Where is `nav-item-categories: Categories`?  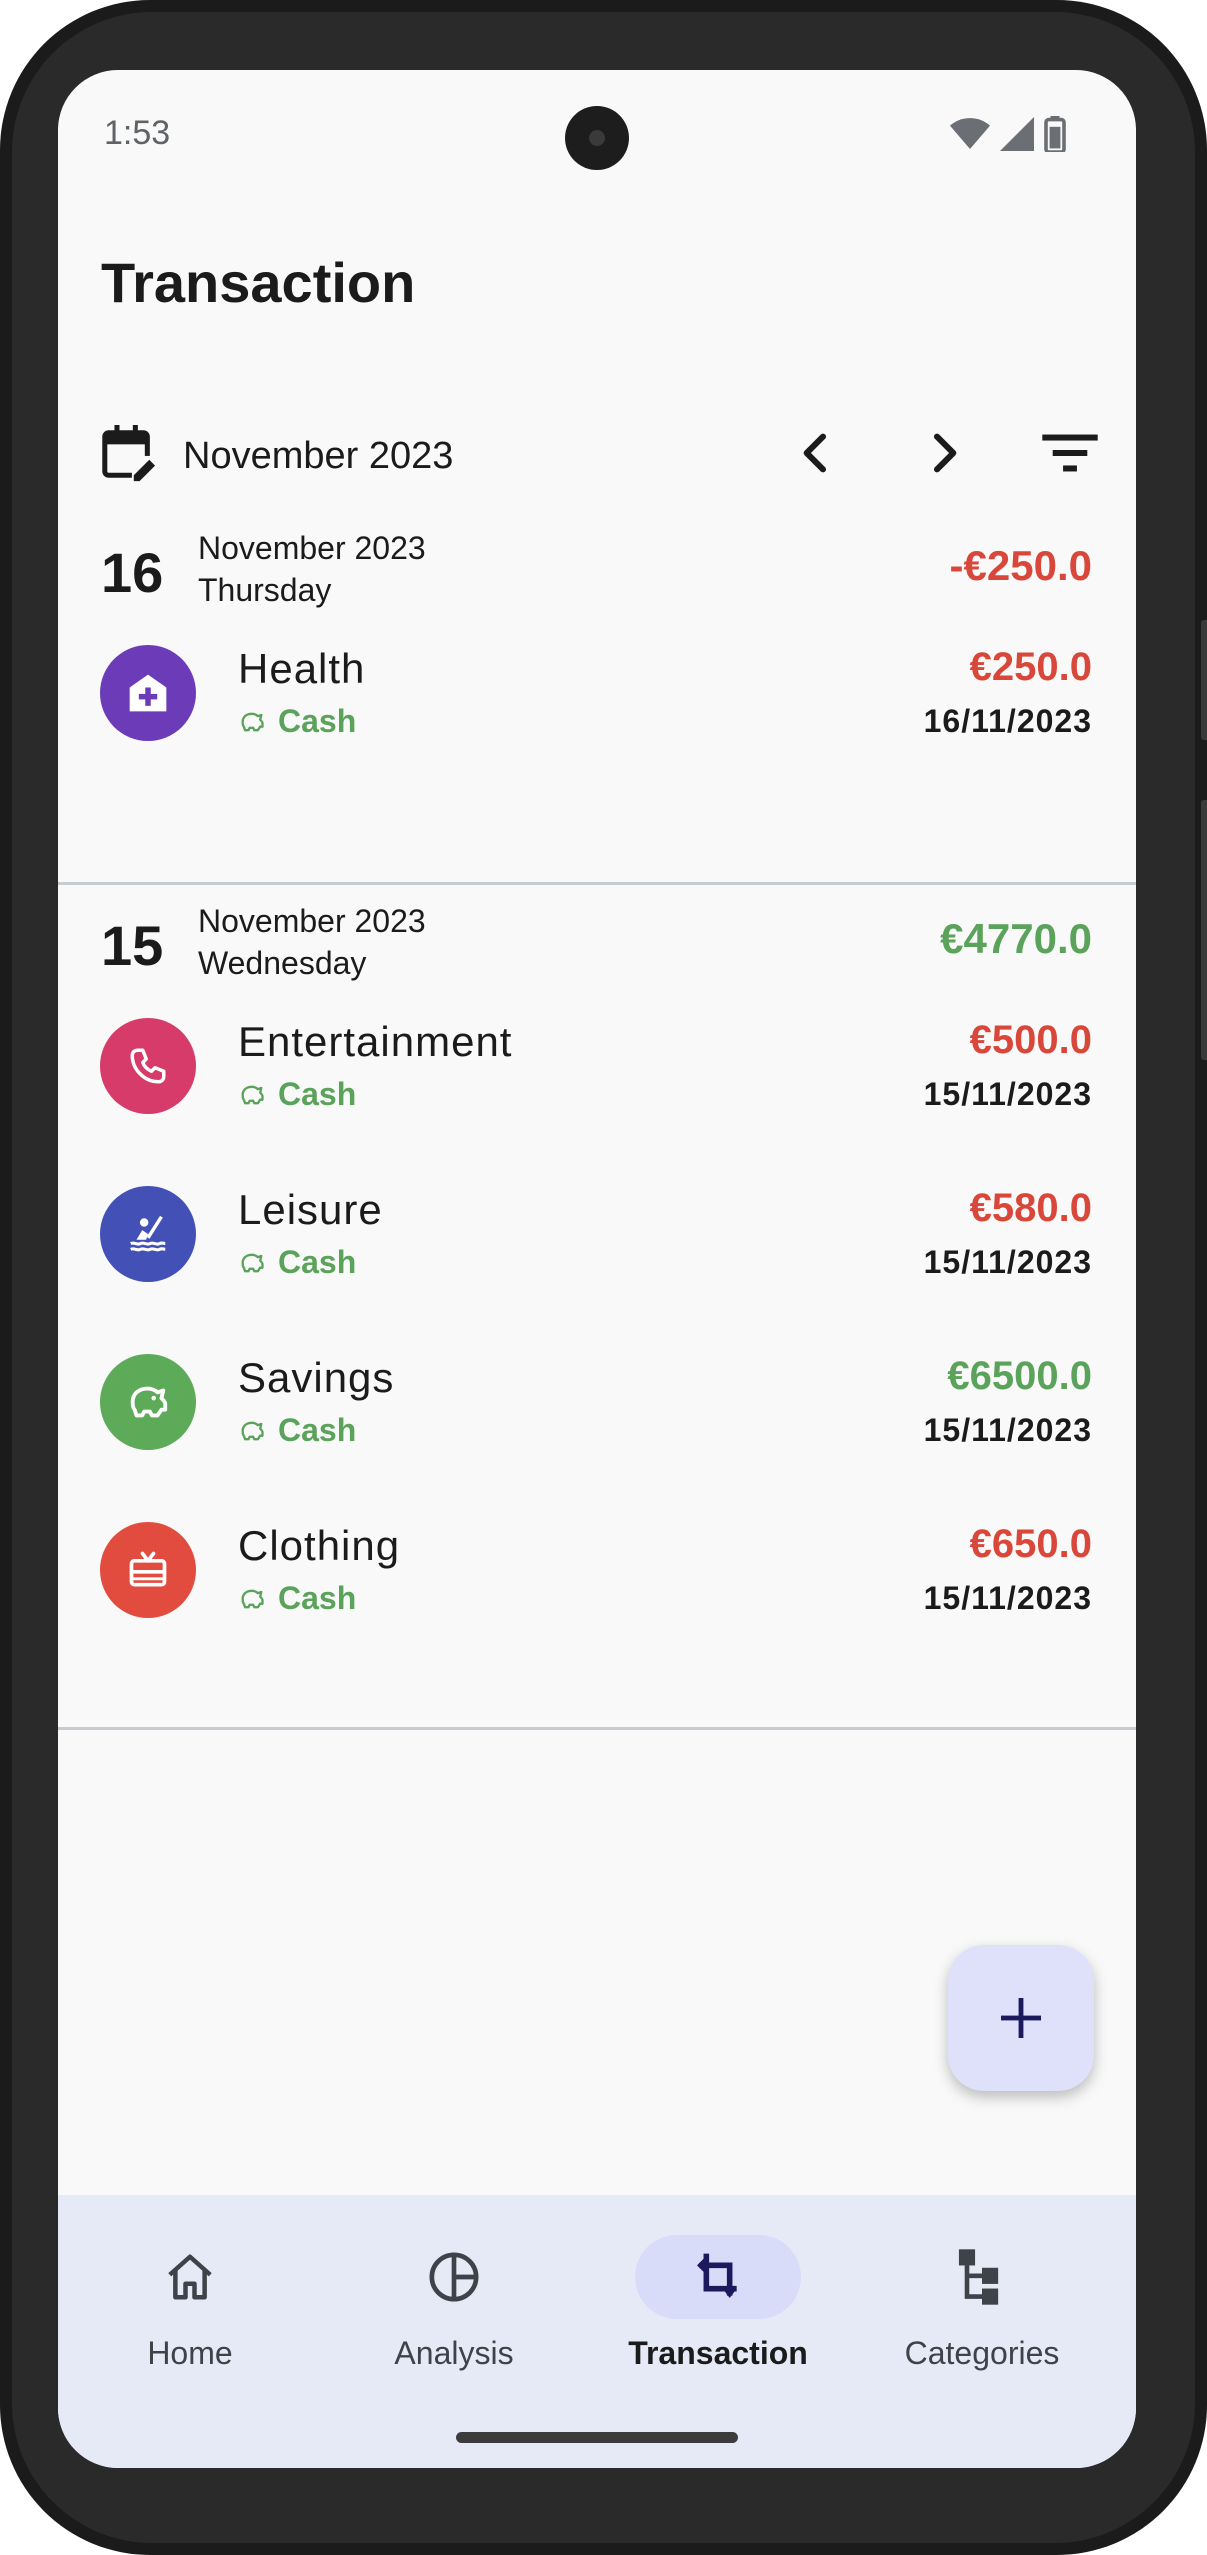
nav-item-categories: Categories is located at coordinates (982, 2310).